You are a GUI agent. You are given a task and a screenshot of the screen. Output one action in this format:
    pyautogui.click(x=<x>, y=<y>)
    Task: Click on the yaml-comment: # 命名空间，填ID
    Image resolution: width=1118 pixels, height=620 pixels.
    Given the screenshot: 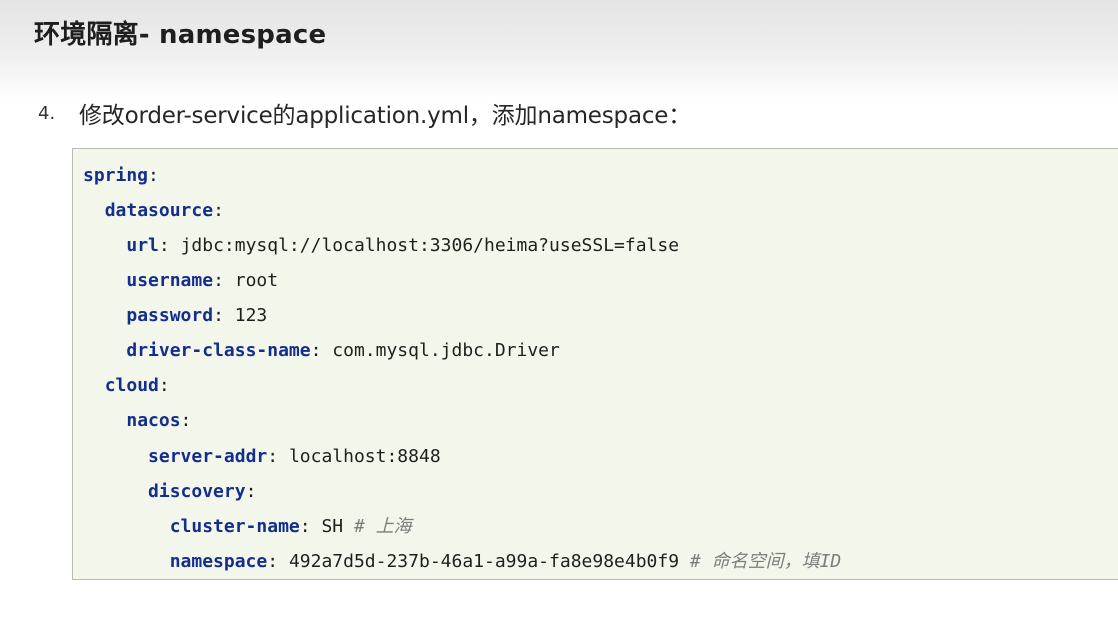 What is the action you would take?
    pyautogui.click(x=765, y=561)
    